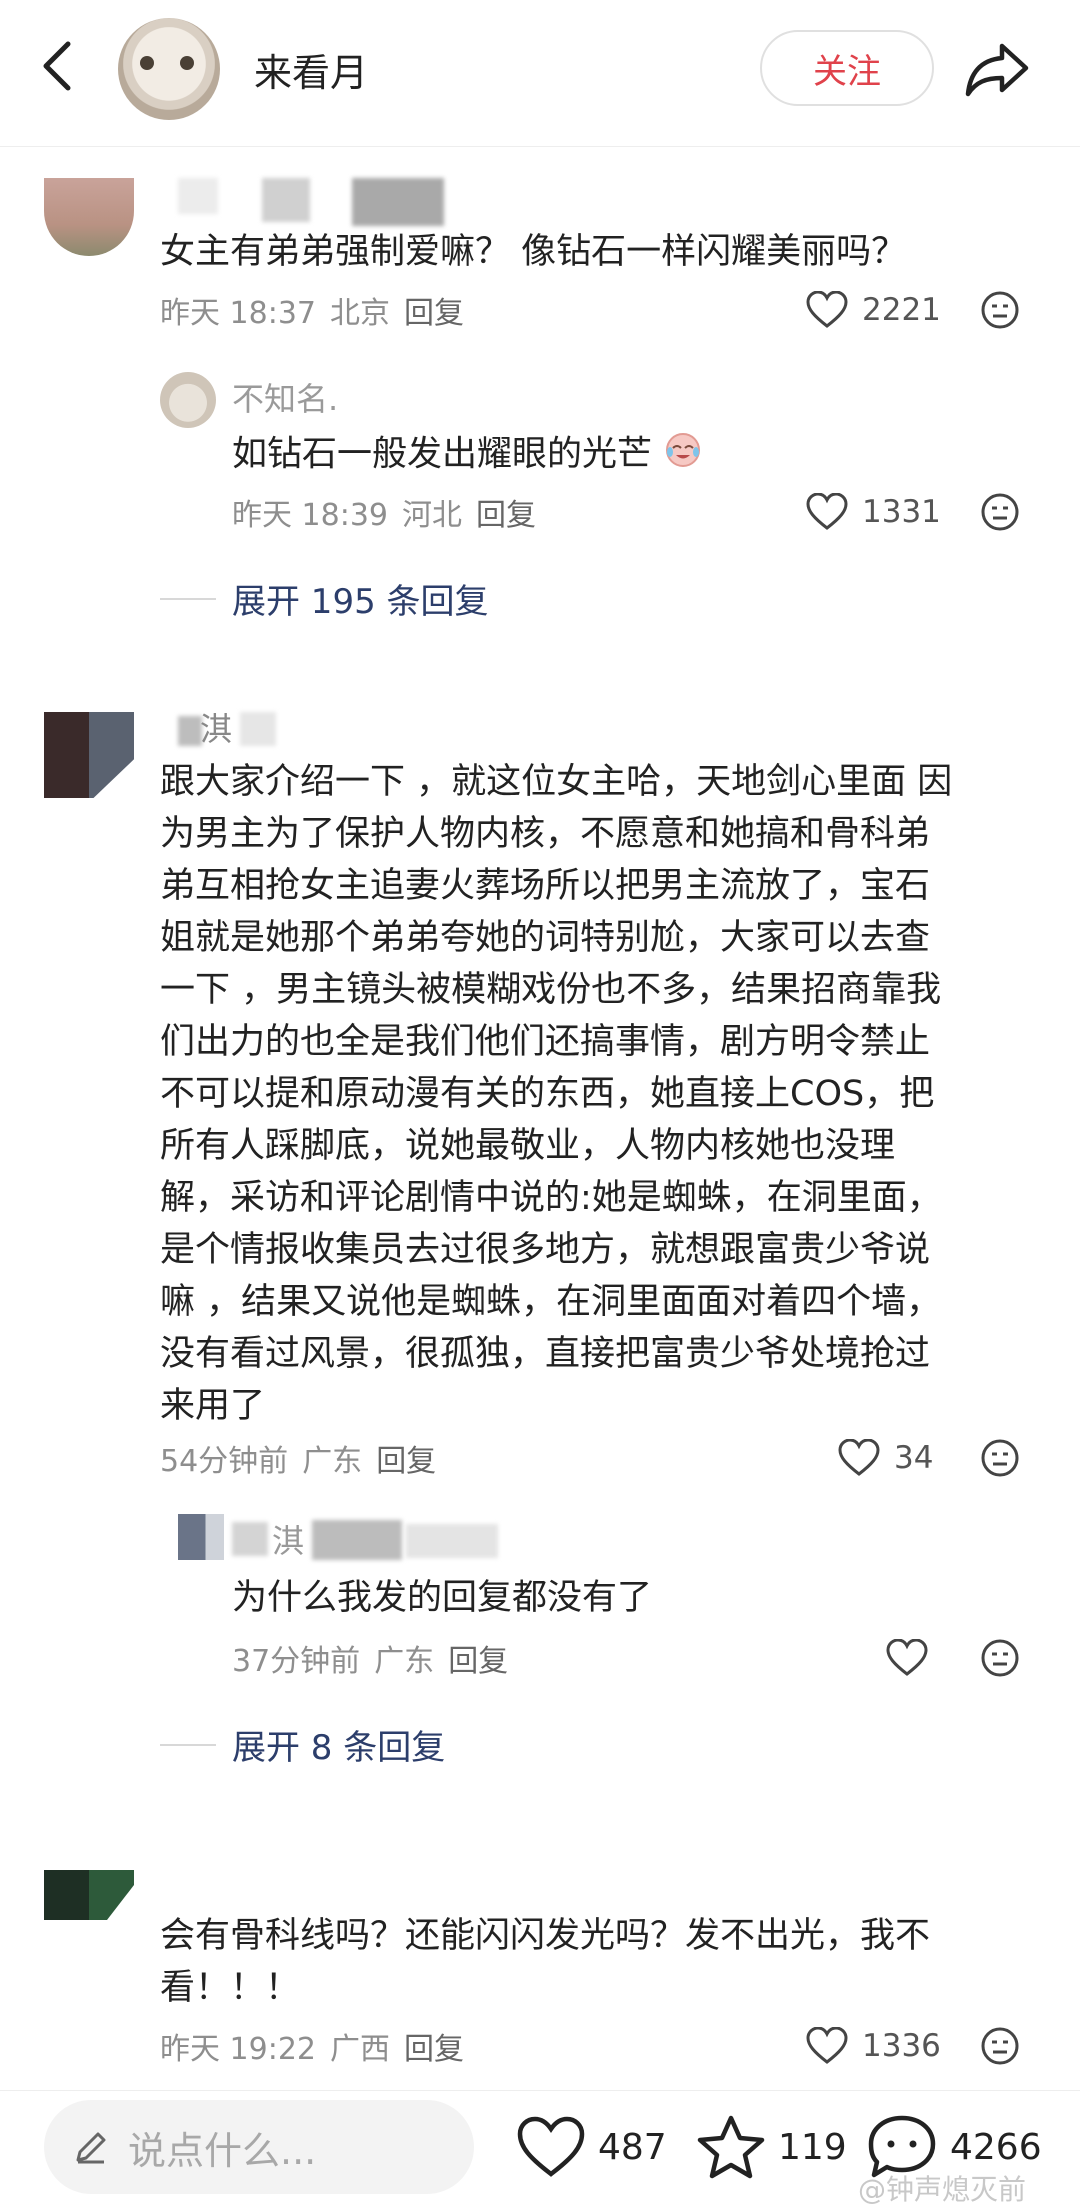  What do you see at coordinates (547, 1094) in the screenshot?
I see `text-line: 不可以提和原动漫有关的东西，她直接上COS，把` at bounding box center [547, 1094].